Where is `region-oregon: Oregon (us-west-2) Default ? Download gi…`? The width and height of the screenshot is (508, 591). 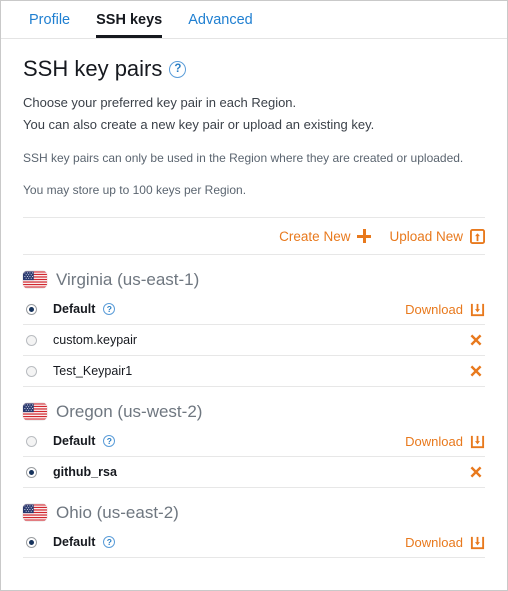 region-oregon: Oregon (us-west-2) Default ? Download gi… is located at coordinates (254, 446).